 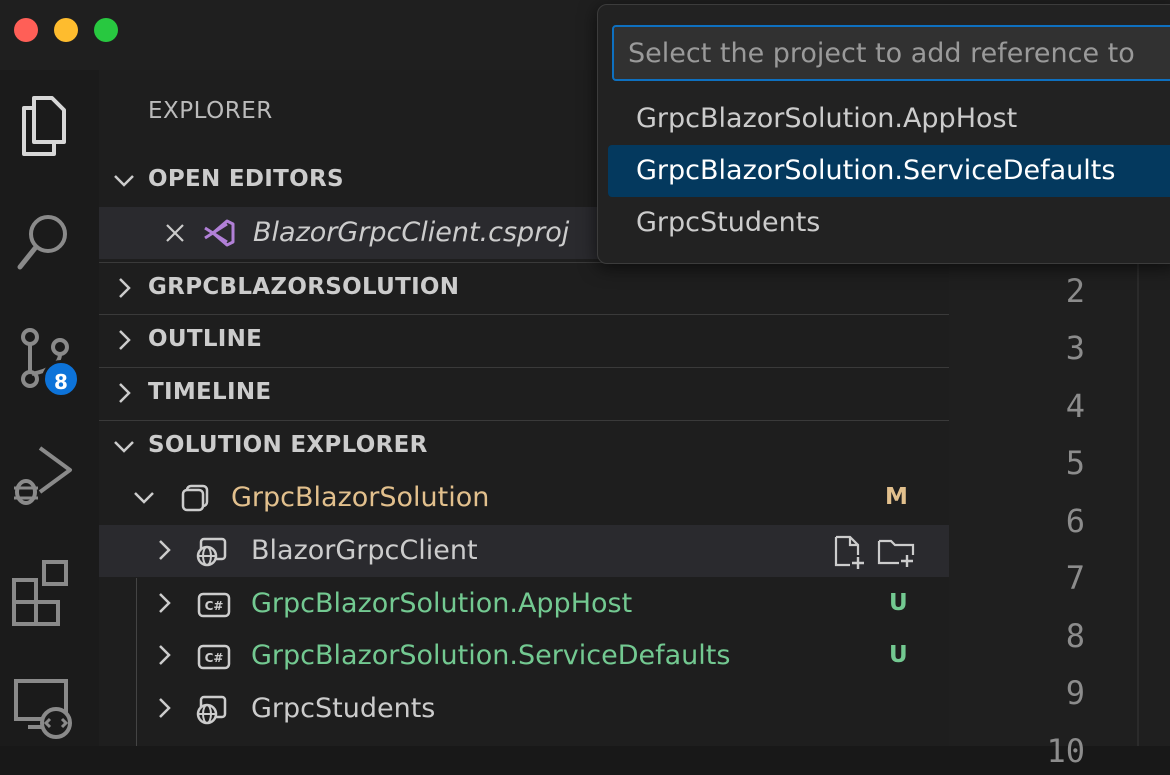 I want to click on activity-explorer, so click(x=49, y=140).